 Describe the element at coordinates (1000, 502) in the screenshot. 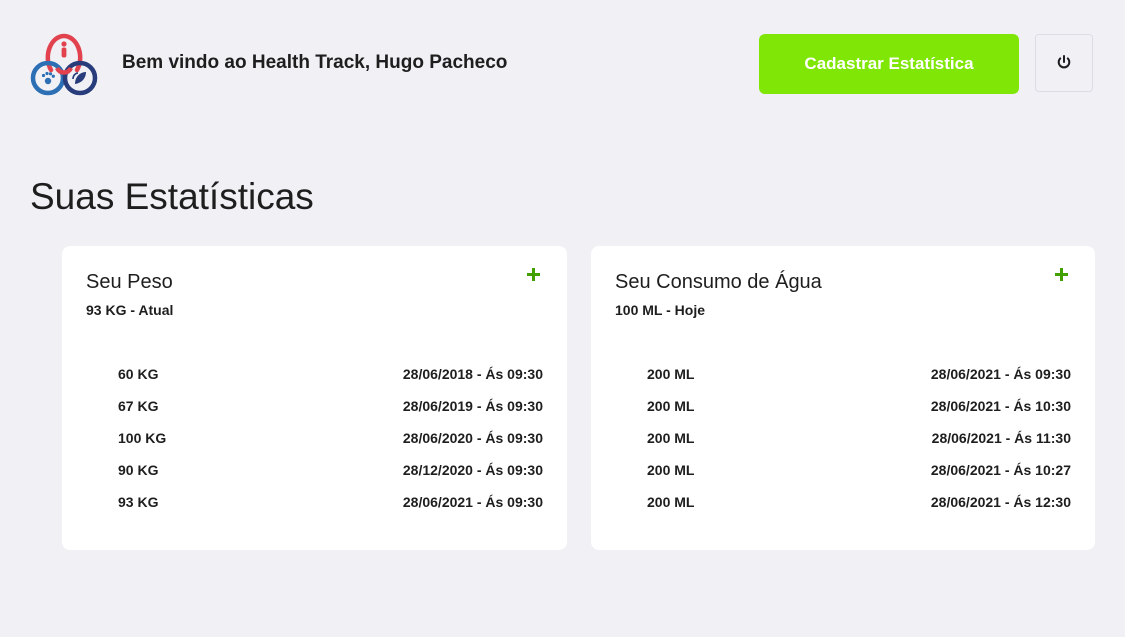

I see `entry-date: 28/06/2021 - Ás 12:30` at that location.